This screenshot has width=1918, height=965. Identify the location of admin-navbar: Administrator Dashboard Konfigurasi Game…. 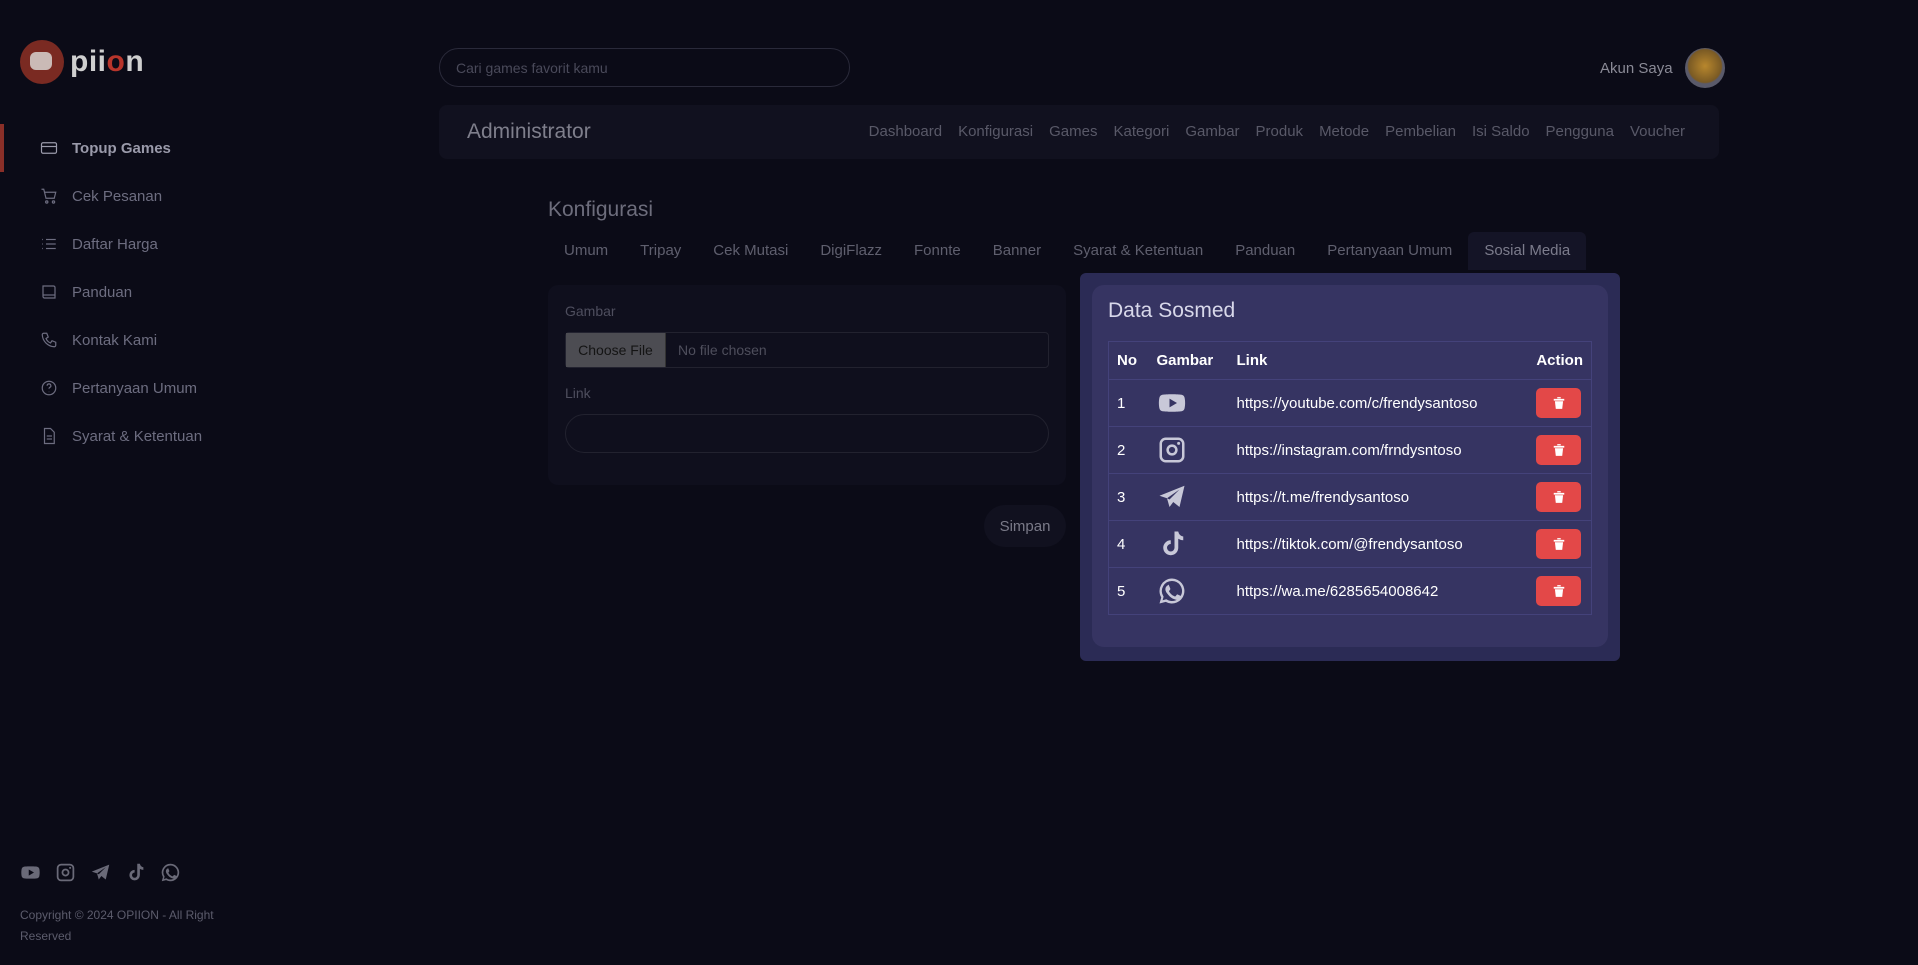
(1079, 132).